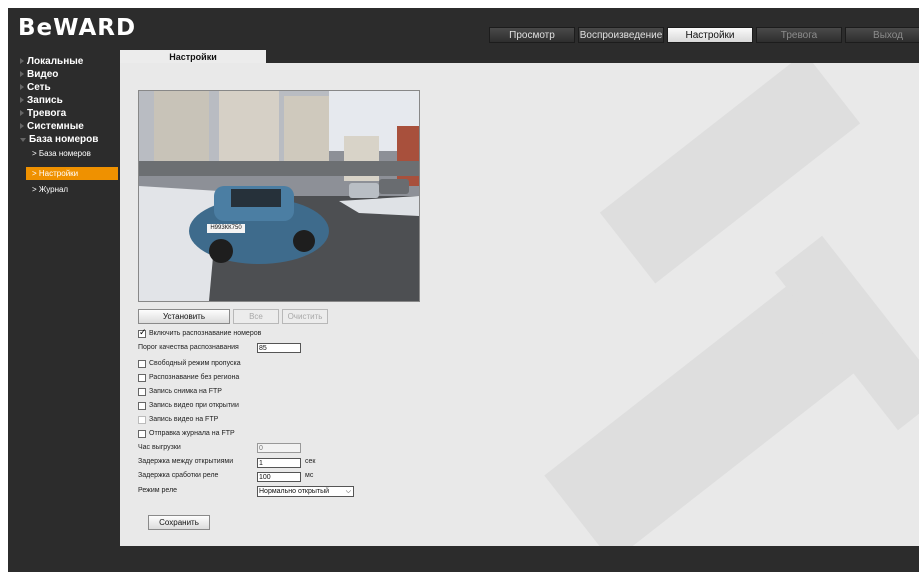 The height and width of the screenshot is (572, 919). What do you see at coordinates (43, 74) in the screenshot?
I see `sidebar-item-label: Видео` at bounding box center [43, 74].